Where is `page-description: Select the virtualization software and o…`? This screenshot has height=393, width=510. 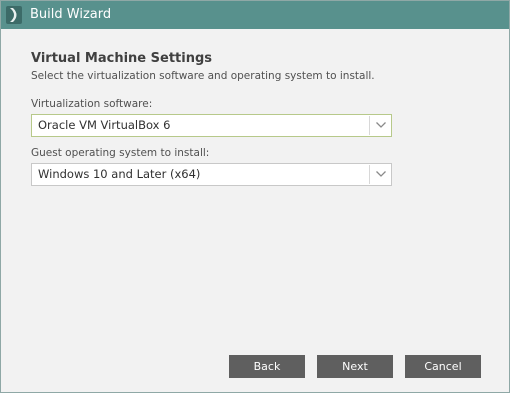 page-description: Select the virtualization software and o… is located at coordinates (203, 76).